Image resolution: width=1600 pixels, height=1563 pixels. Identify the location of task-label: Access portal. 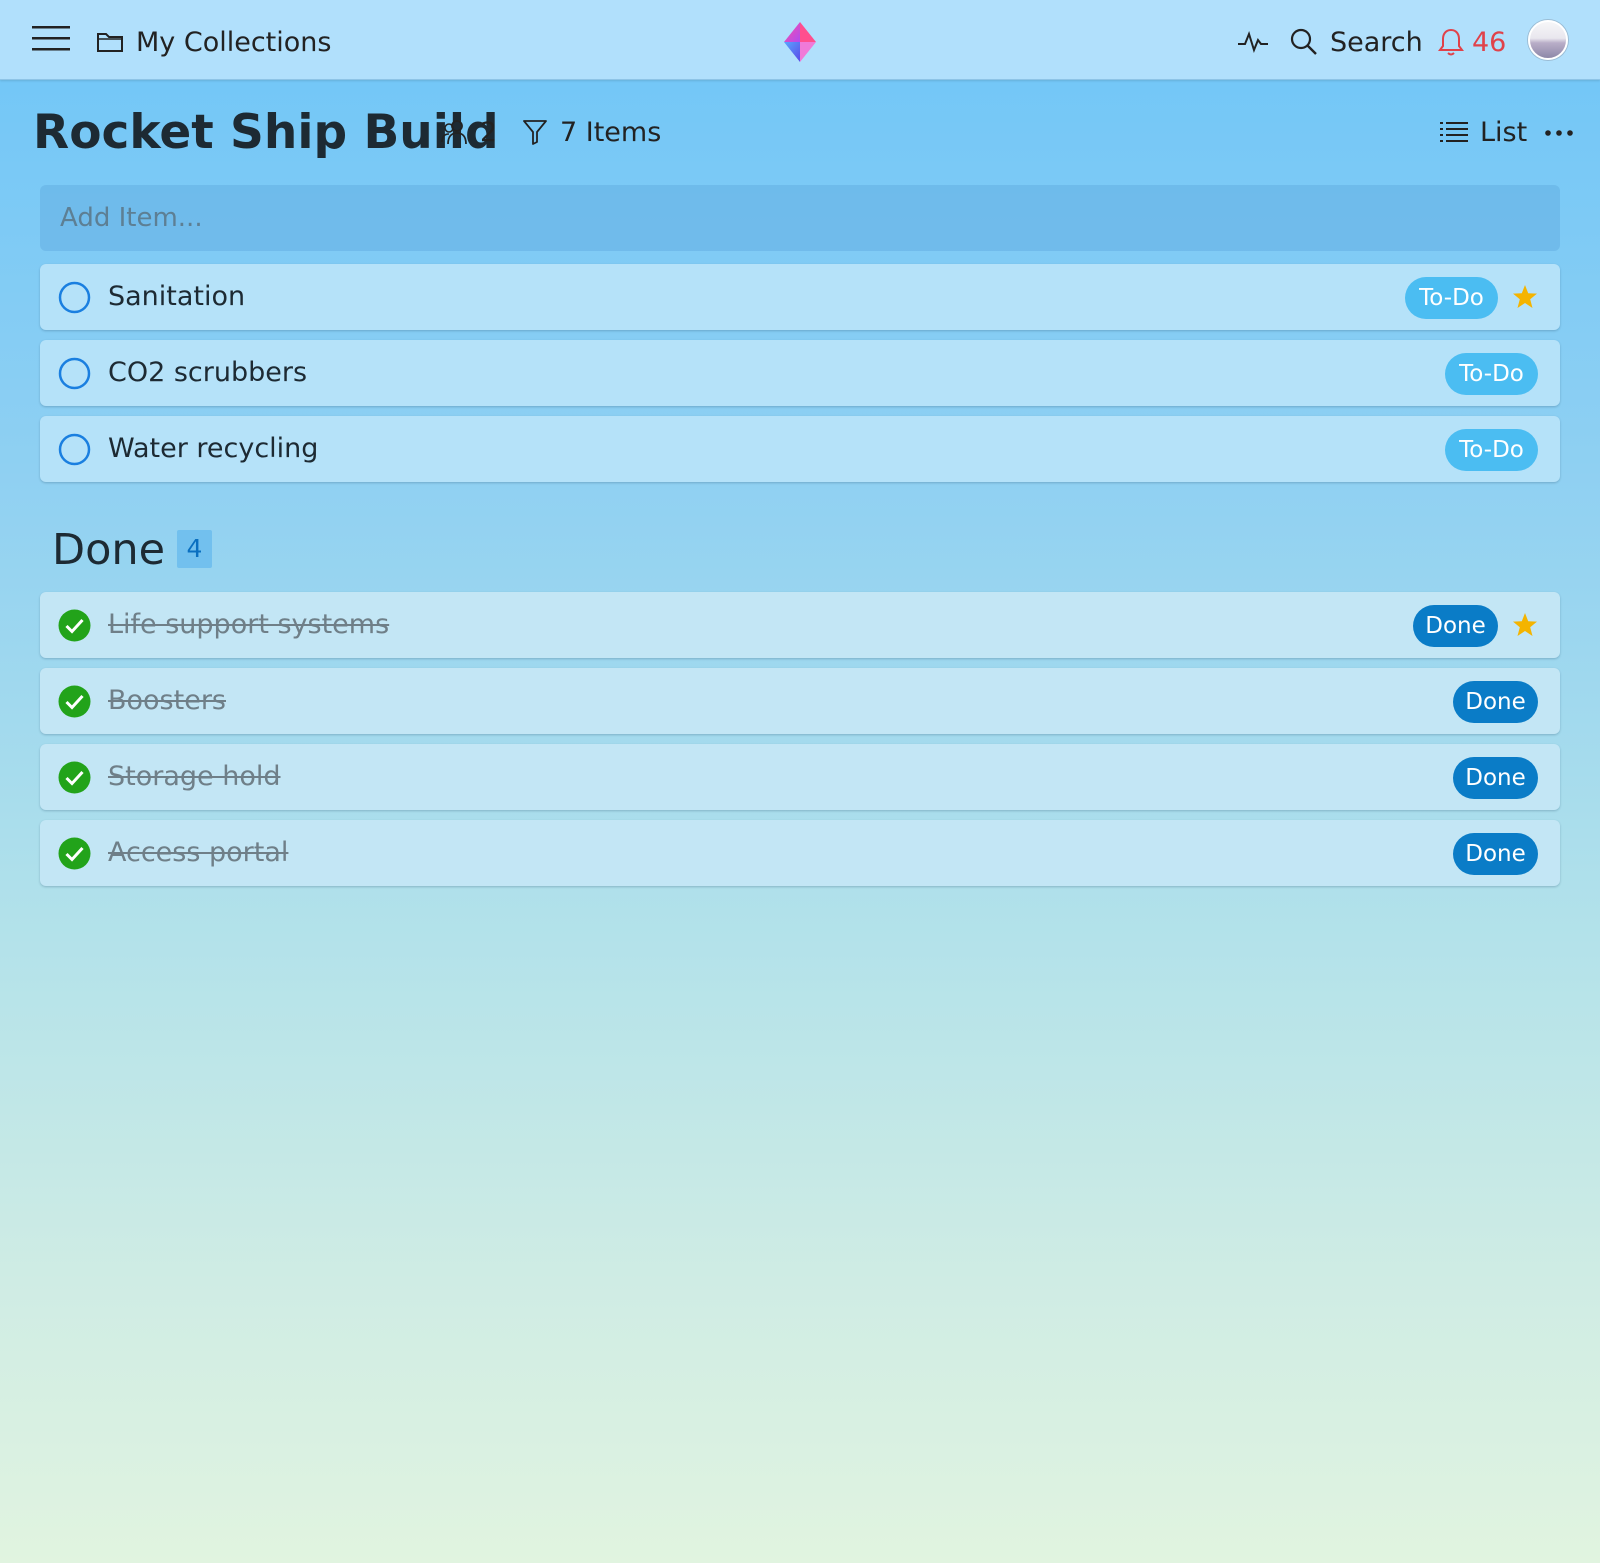
(198, 852).